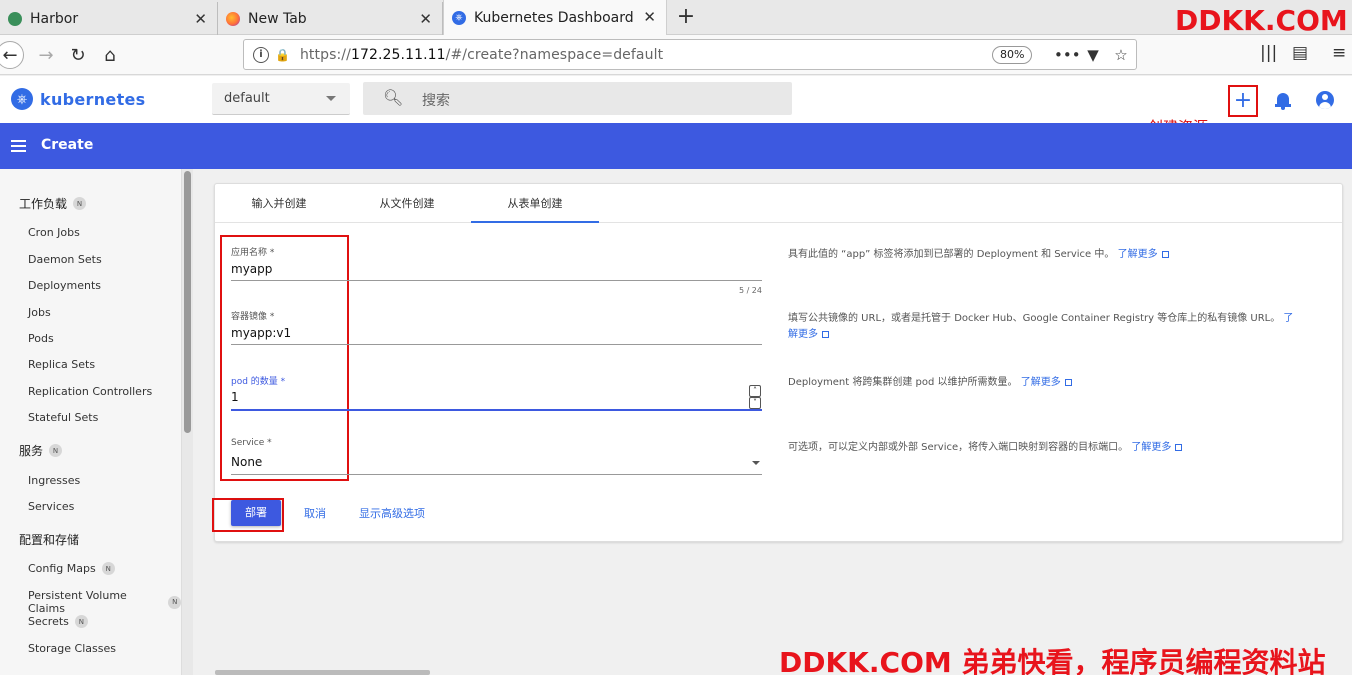  What do you see at coordinates (755, 391) in the screenshot?
I see `increment-icon: ˄` at bounding box center [755, 391].